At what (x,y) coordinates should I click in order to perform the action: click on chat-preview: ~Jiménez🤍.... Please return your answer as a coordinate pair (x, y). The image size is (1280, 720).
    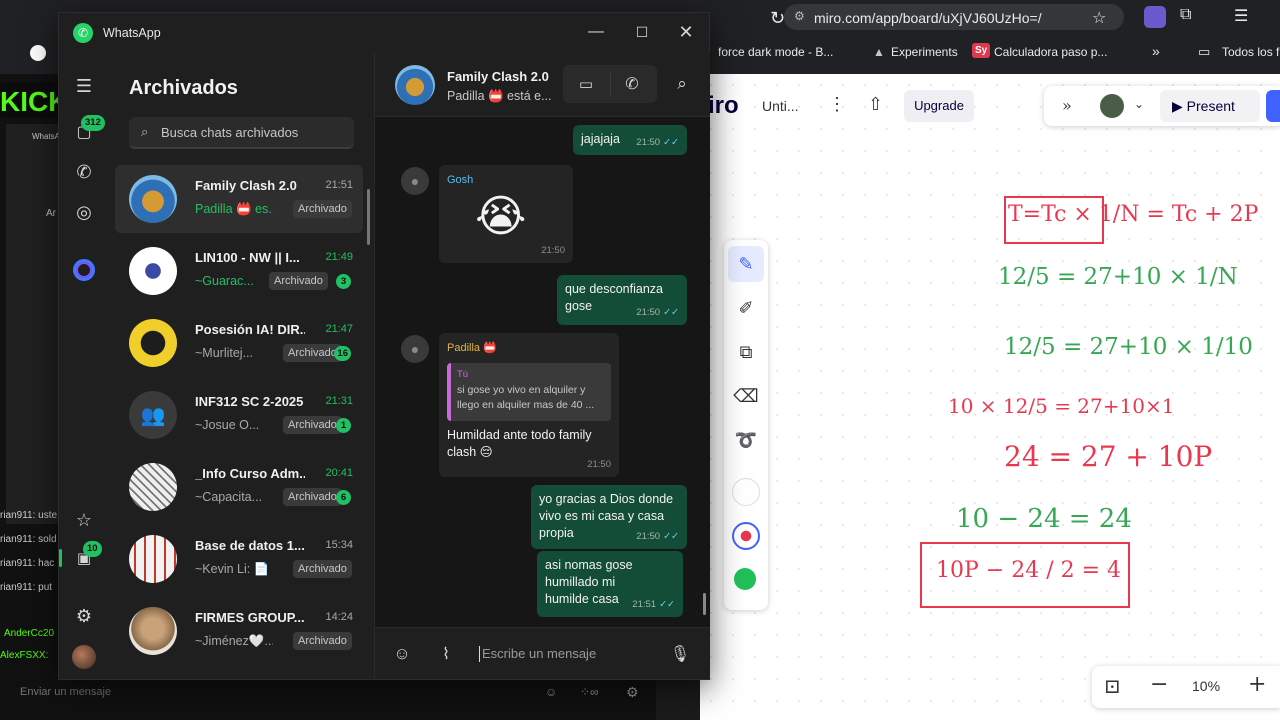
    Looking at the image, I should click on (234, 641).